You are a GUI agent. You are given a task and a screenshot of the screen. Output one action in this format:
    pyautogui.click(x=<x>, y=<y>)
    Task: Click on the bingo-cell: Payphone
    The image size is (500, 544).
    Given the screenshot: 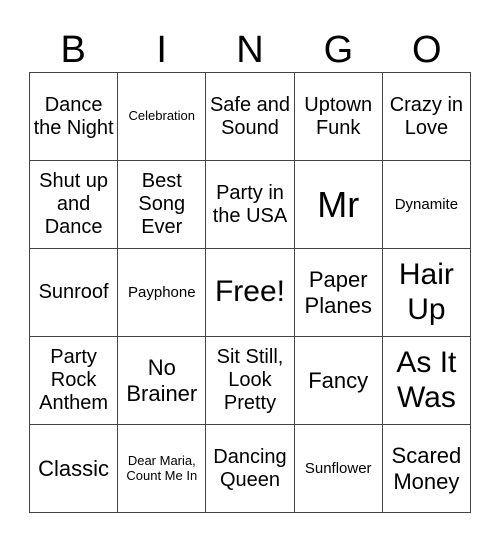 What is the action you would take?
    pyautogui.click(x=162, y=293)
    